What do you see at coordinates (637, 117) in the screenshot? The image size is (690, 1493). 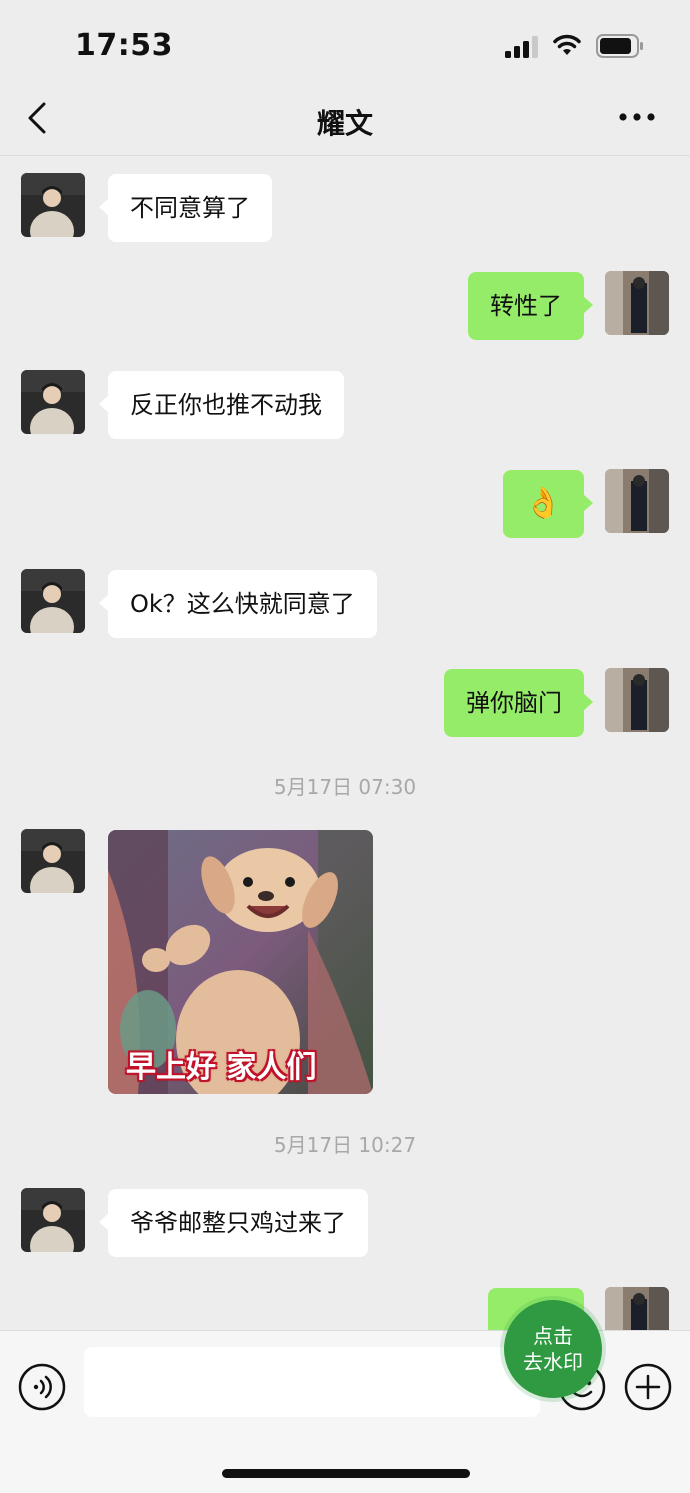 I see `more-dots-icon` at bounding box center [637, 117].